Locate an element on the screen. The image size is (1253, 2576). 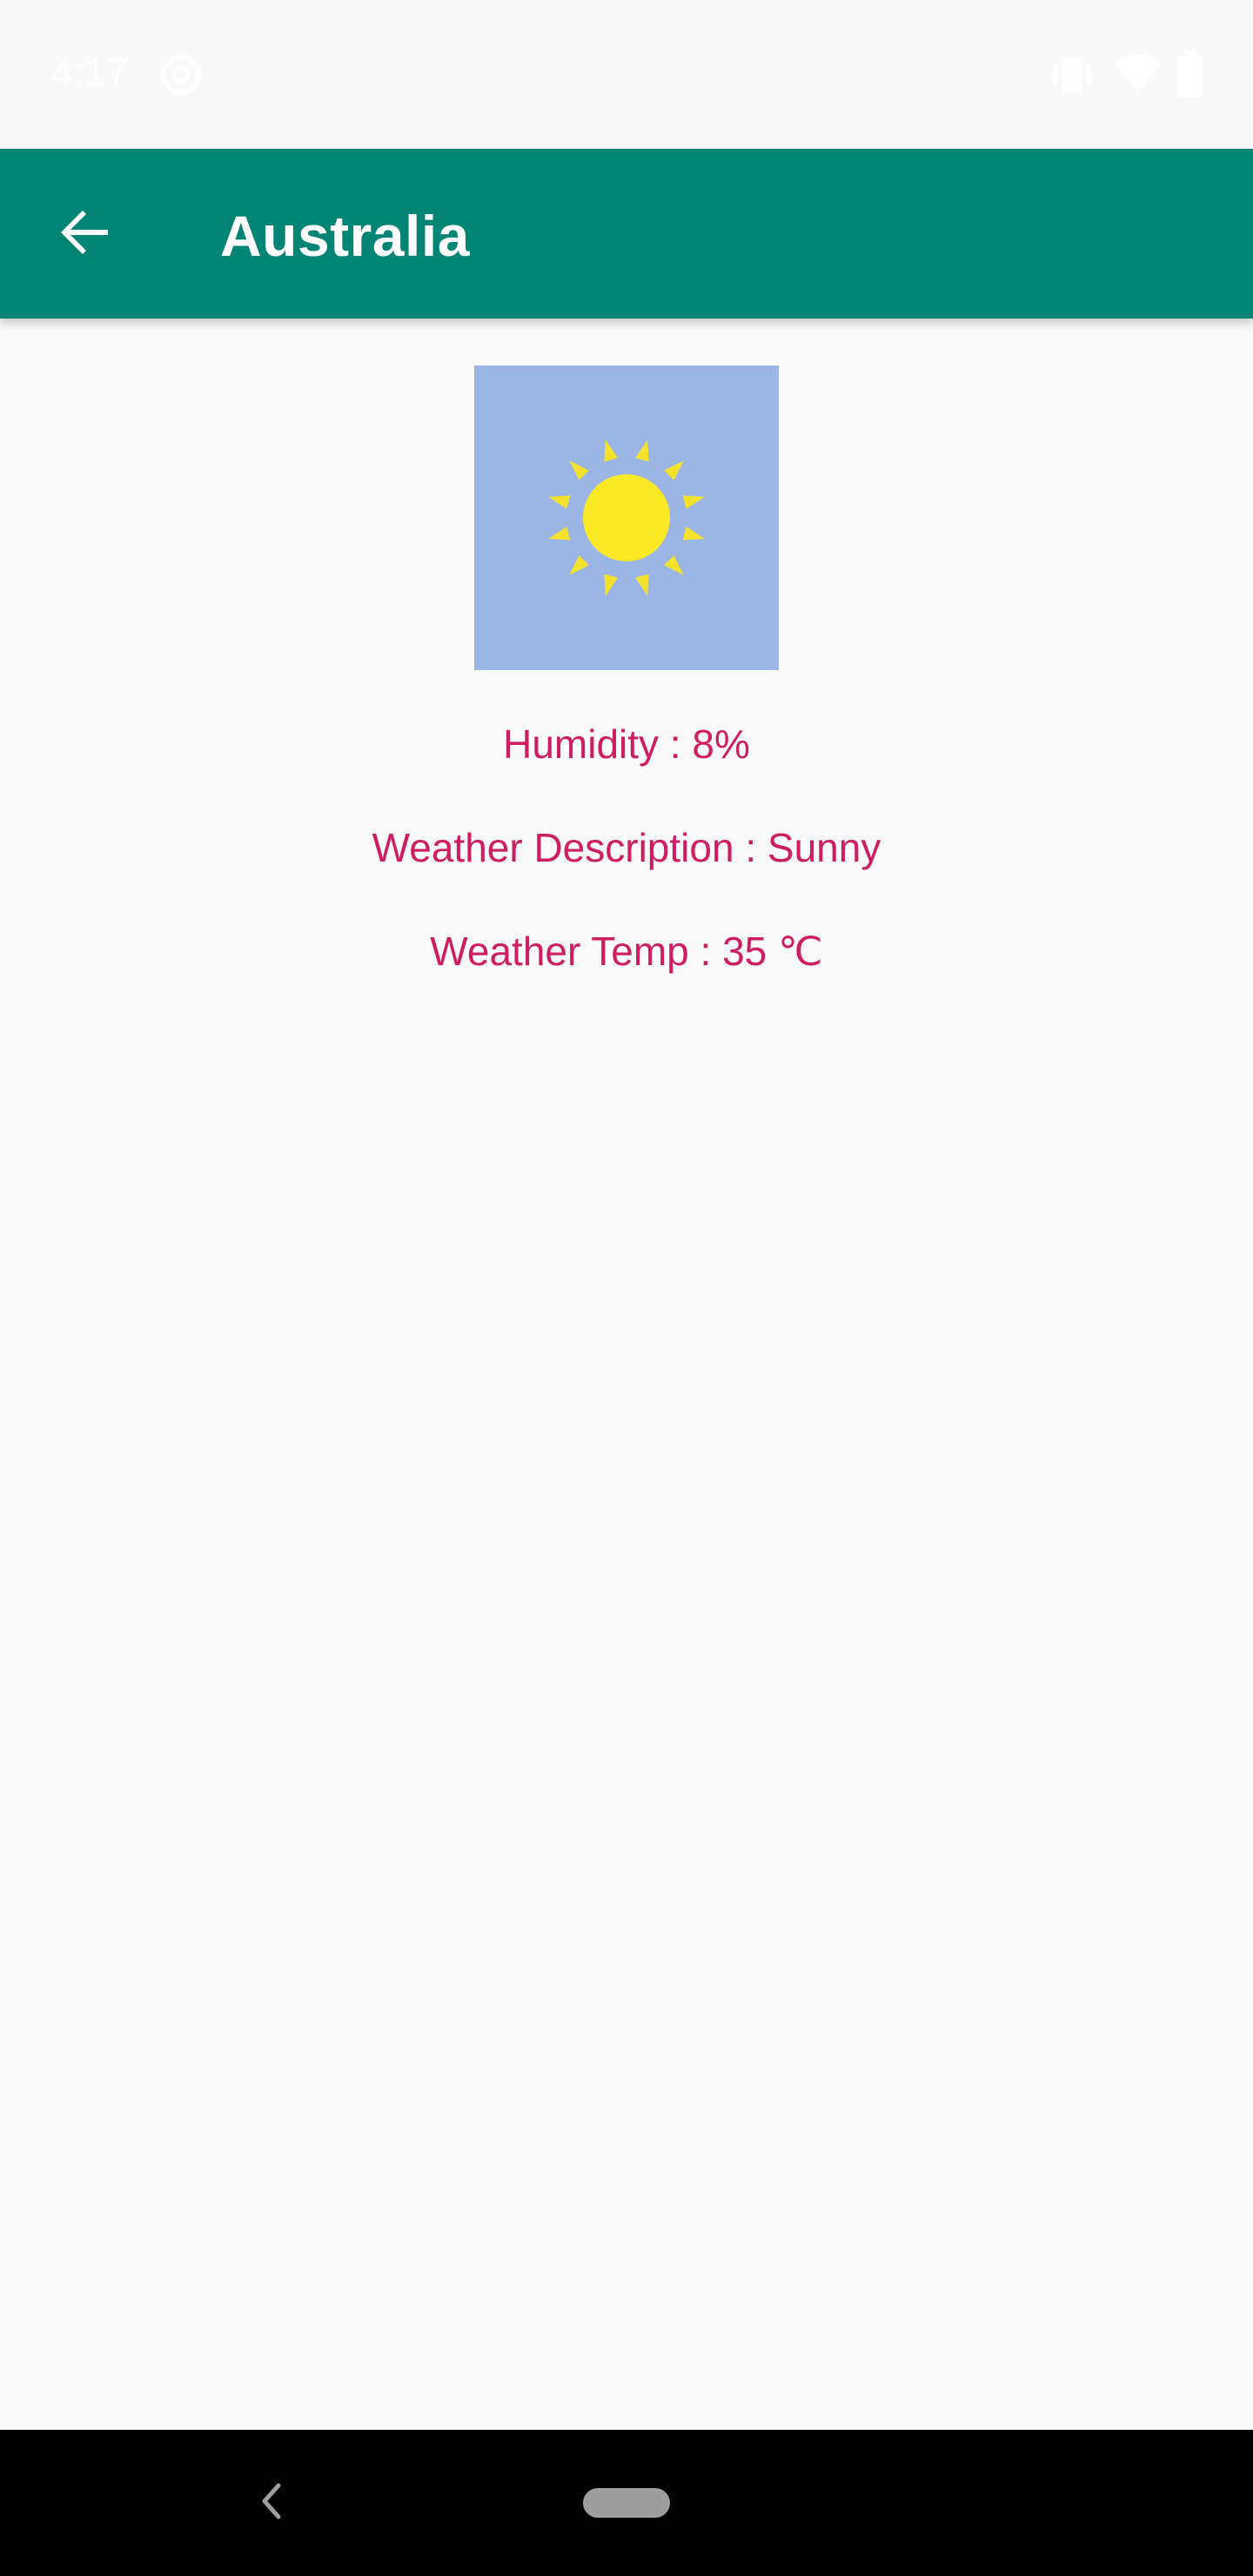
page-title: Australia is located at coordinates (345, 236).